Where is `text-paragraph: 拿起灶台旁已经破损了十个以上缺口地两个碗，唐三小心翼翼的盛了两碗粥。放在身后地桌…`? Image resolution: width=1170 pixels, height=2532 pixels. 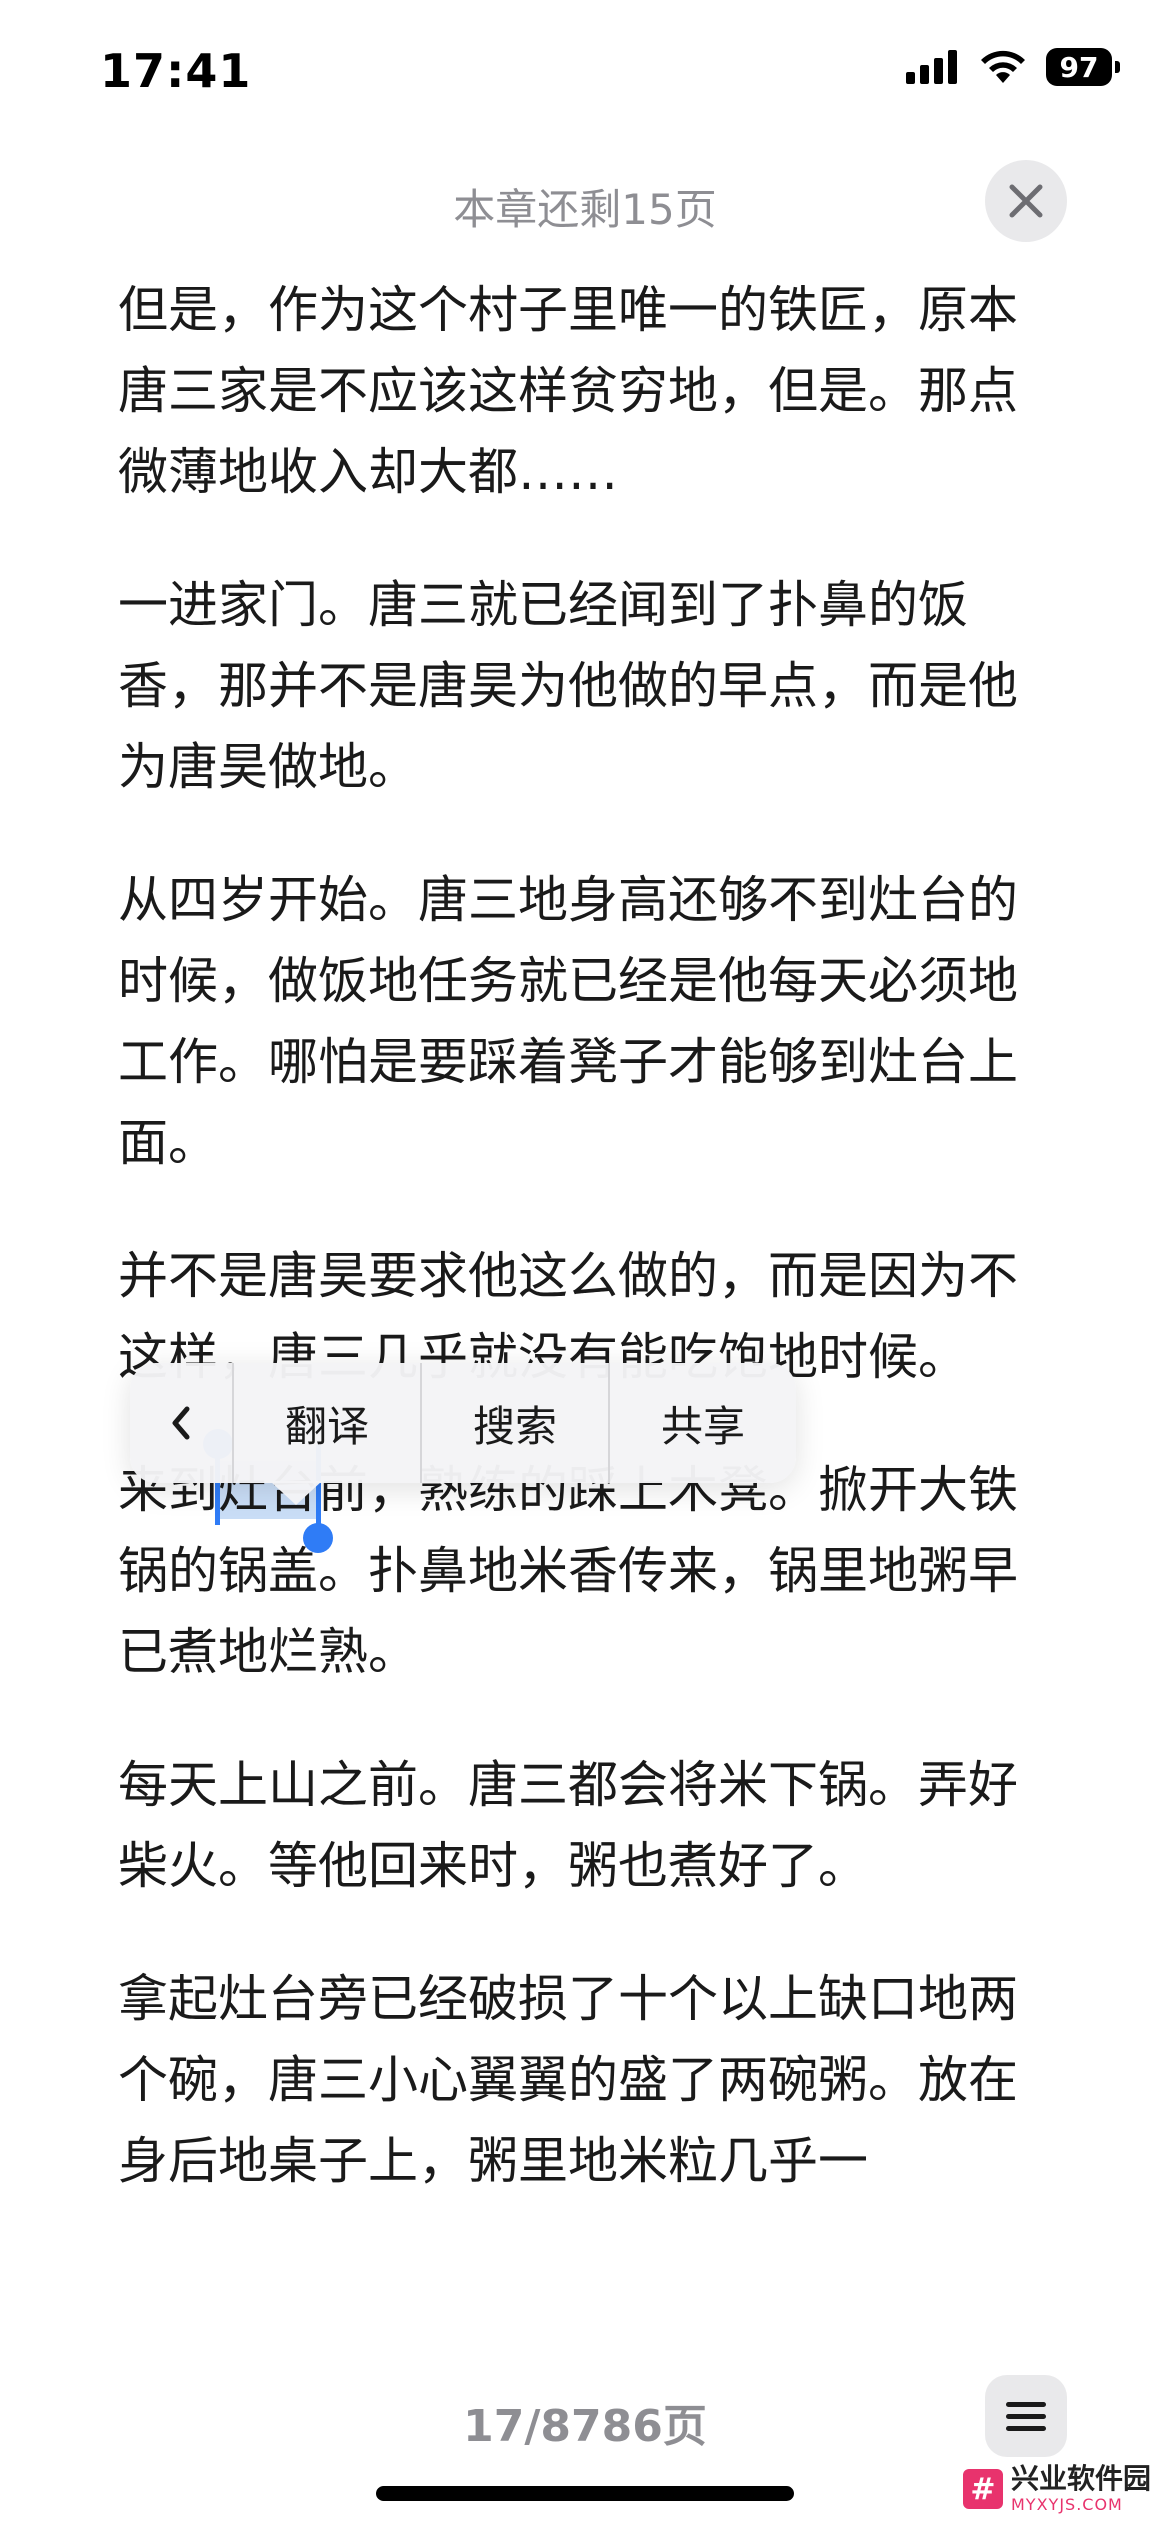 text-paragraph: 拿起灶台旁已经破损了十个以上缺口地两个碗，唐三小心翼翼的盛了两碗粥。放在身后地桌… is located at coordinates (588, 2080).